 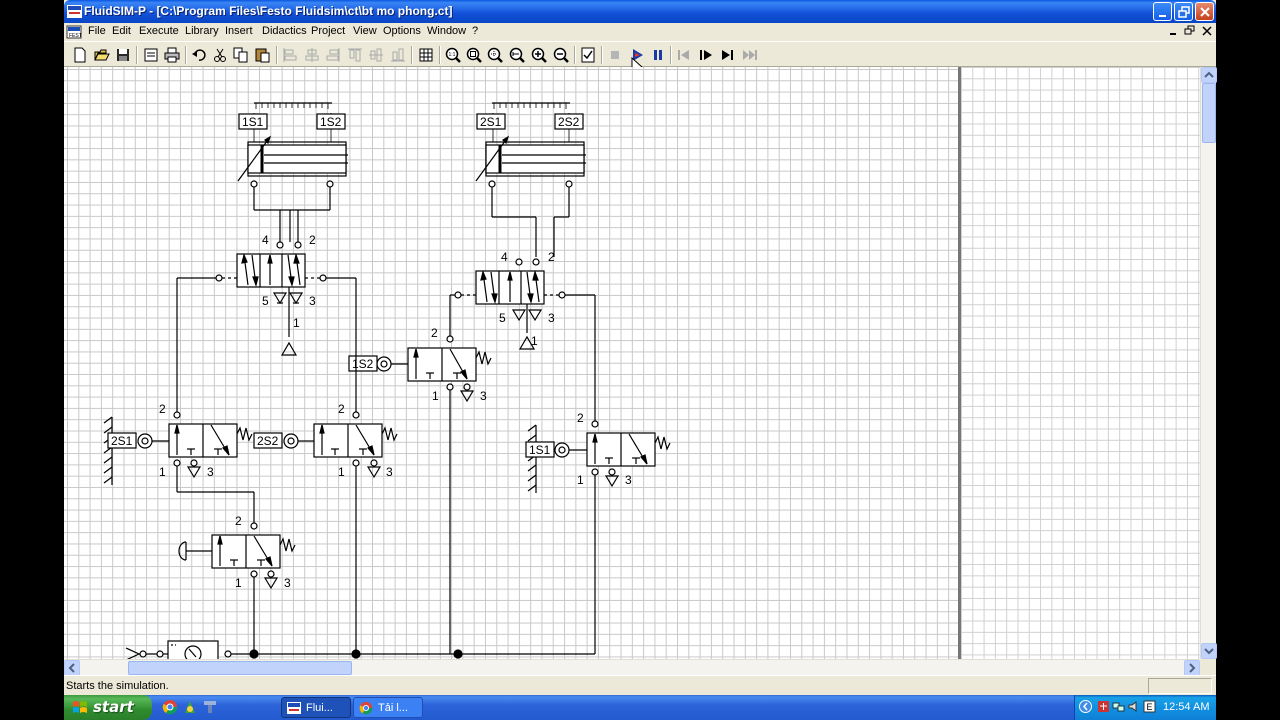 What do you see at coordinates (365, 31) in the screenshot?
I see `menu-view: View` at bounding box center [365, 31].